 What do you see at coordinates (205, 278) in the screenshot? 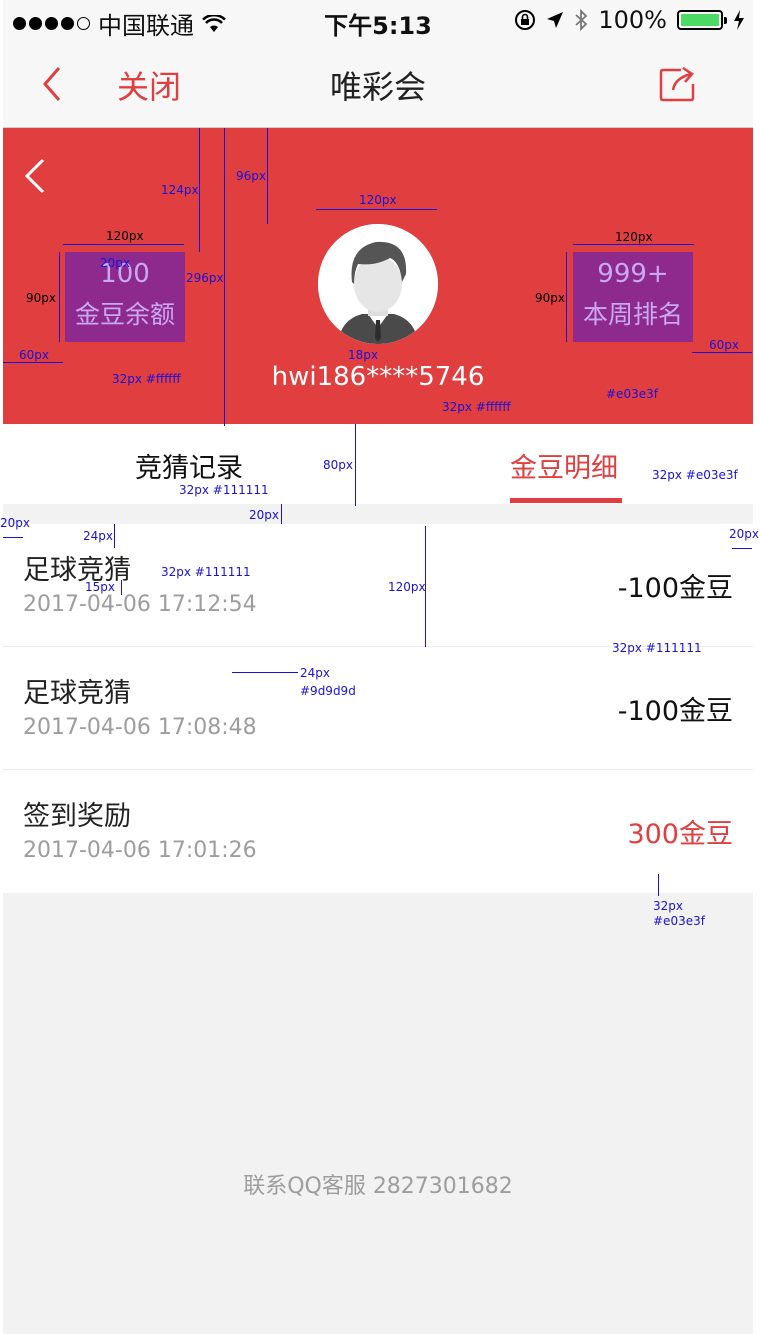
I see `annotation: 296px` at bounding box center [205, 278].